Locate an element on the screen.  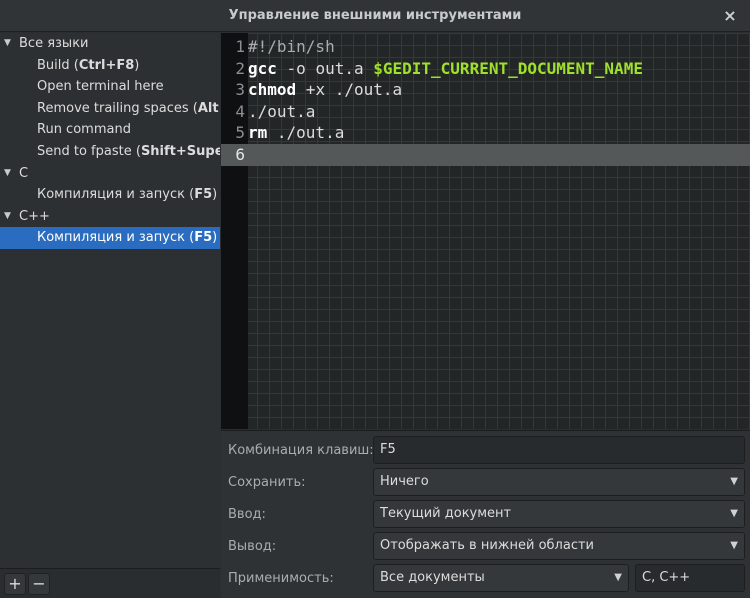
output-value: Отображать в нижней области is located at coordinates (487, 545).